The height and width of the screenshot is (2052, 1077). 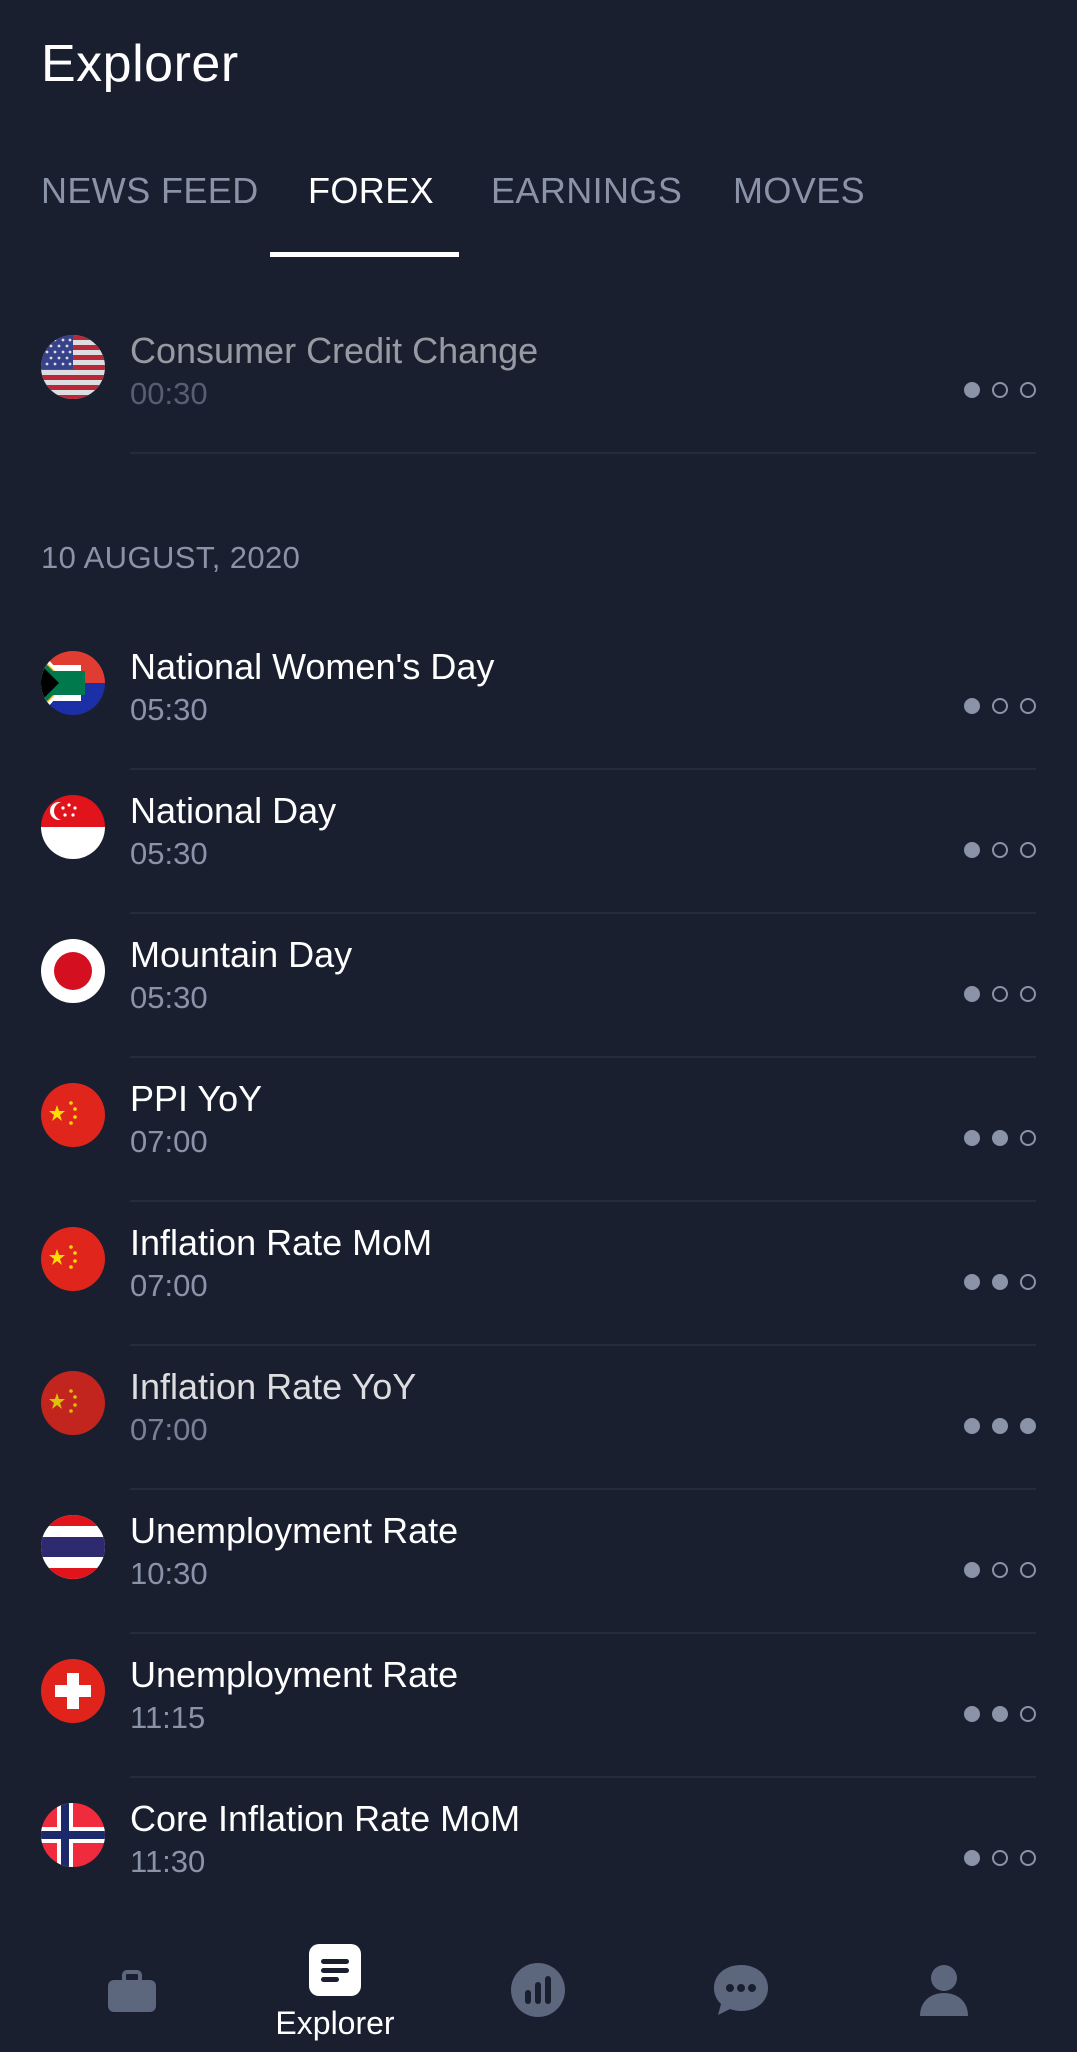 I want to click on event-name: Core Inflation Rate MoM, so click(x=325, y=1818).